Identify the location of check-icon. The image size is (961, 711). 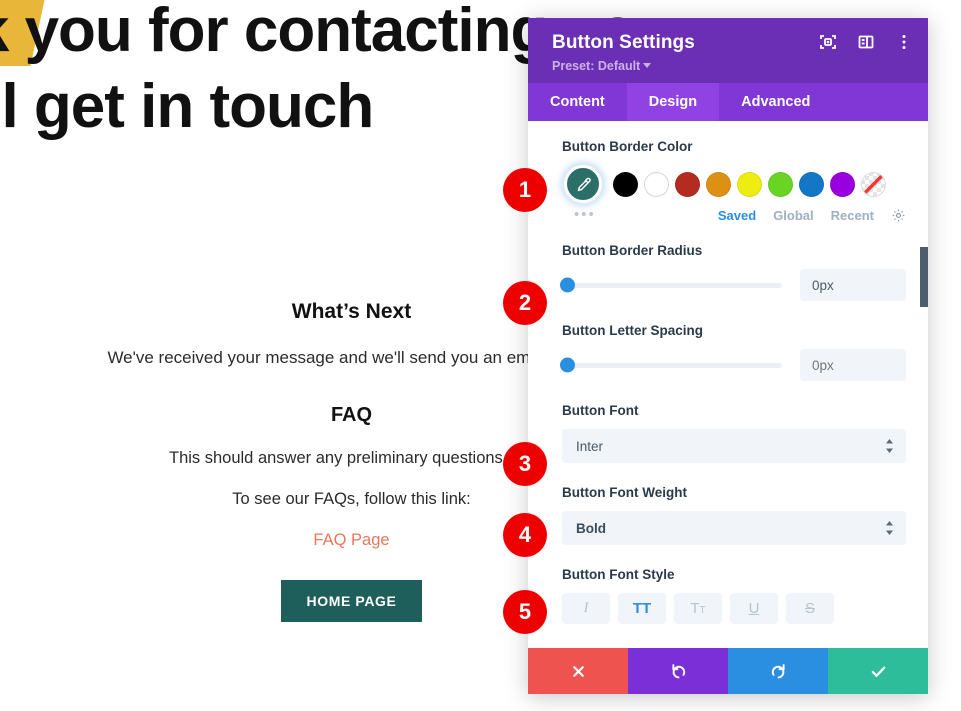
(878, 671).